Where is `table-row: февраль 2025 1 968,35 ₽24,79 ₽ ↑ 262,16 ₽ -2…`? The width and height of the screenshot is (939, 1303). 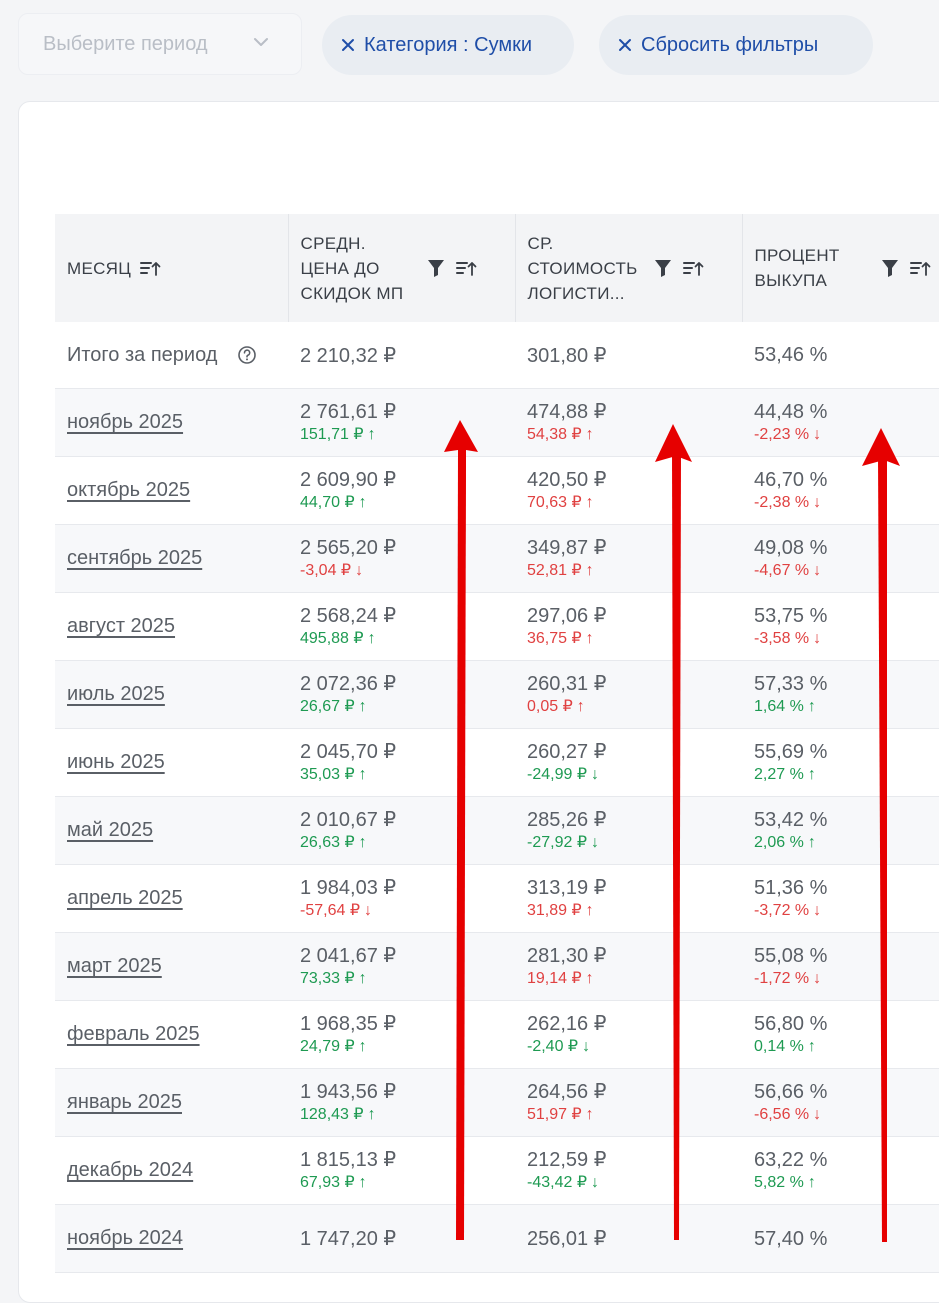 table-row: февраль 2025 1 968,35 ₽24,79 ₽ ↑ 262,16 ₽ -2… is located at coordinates (497, 1034).